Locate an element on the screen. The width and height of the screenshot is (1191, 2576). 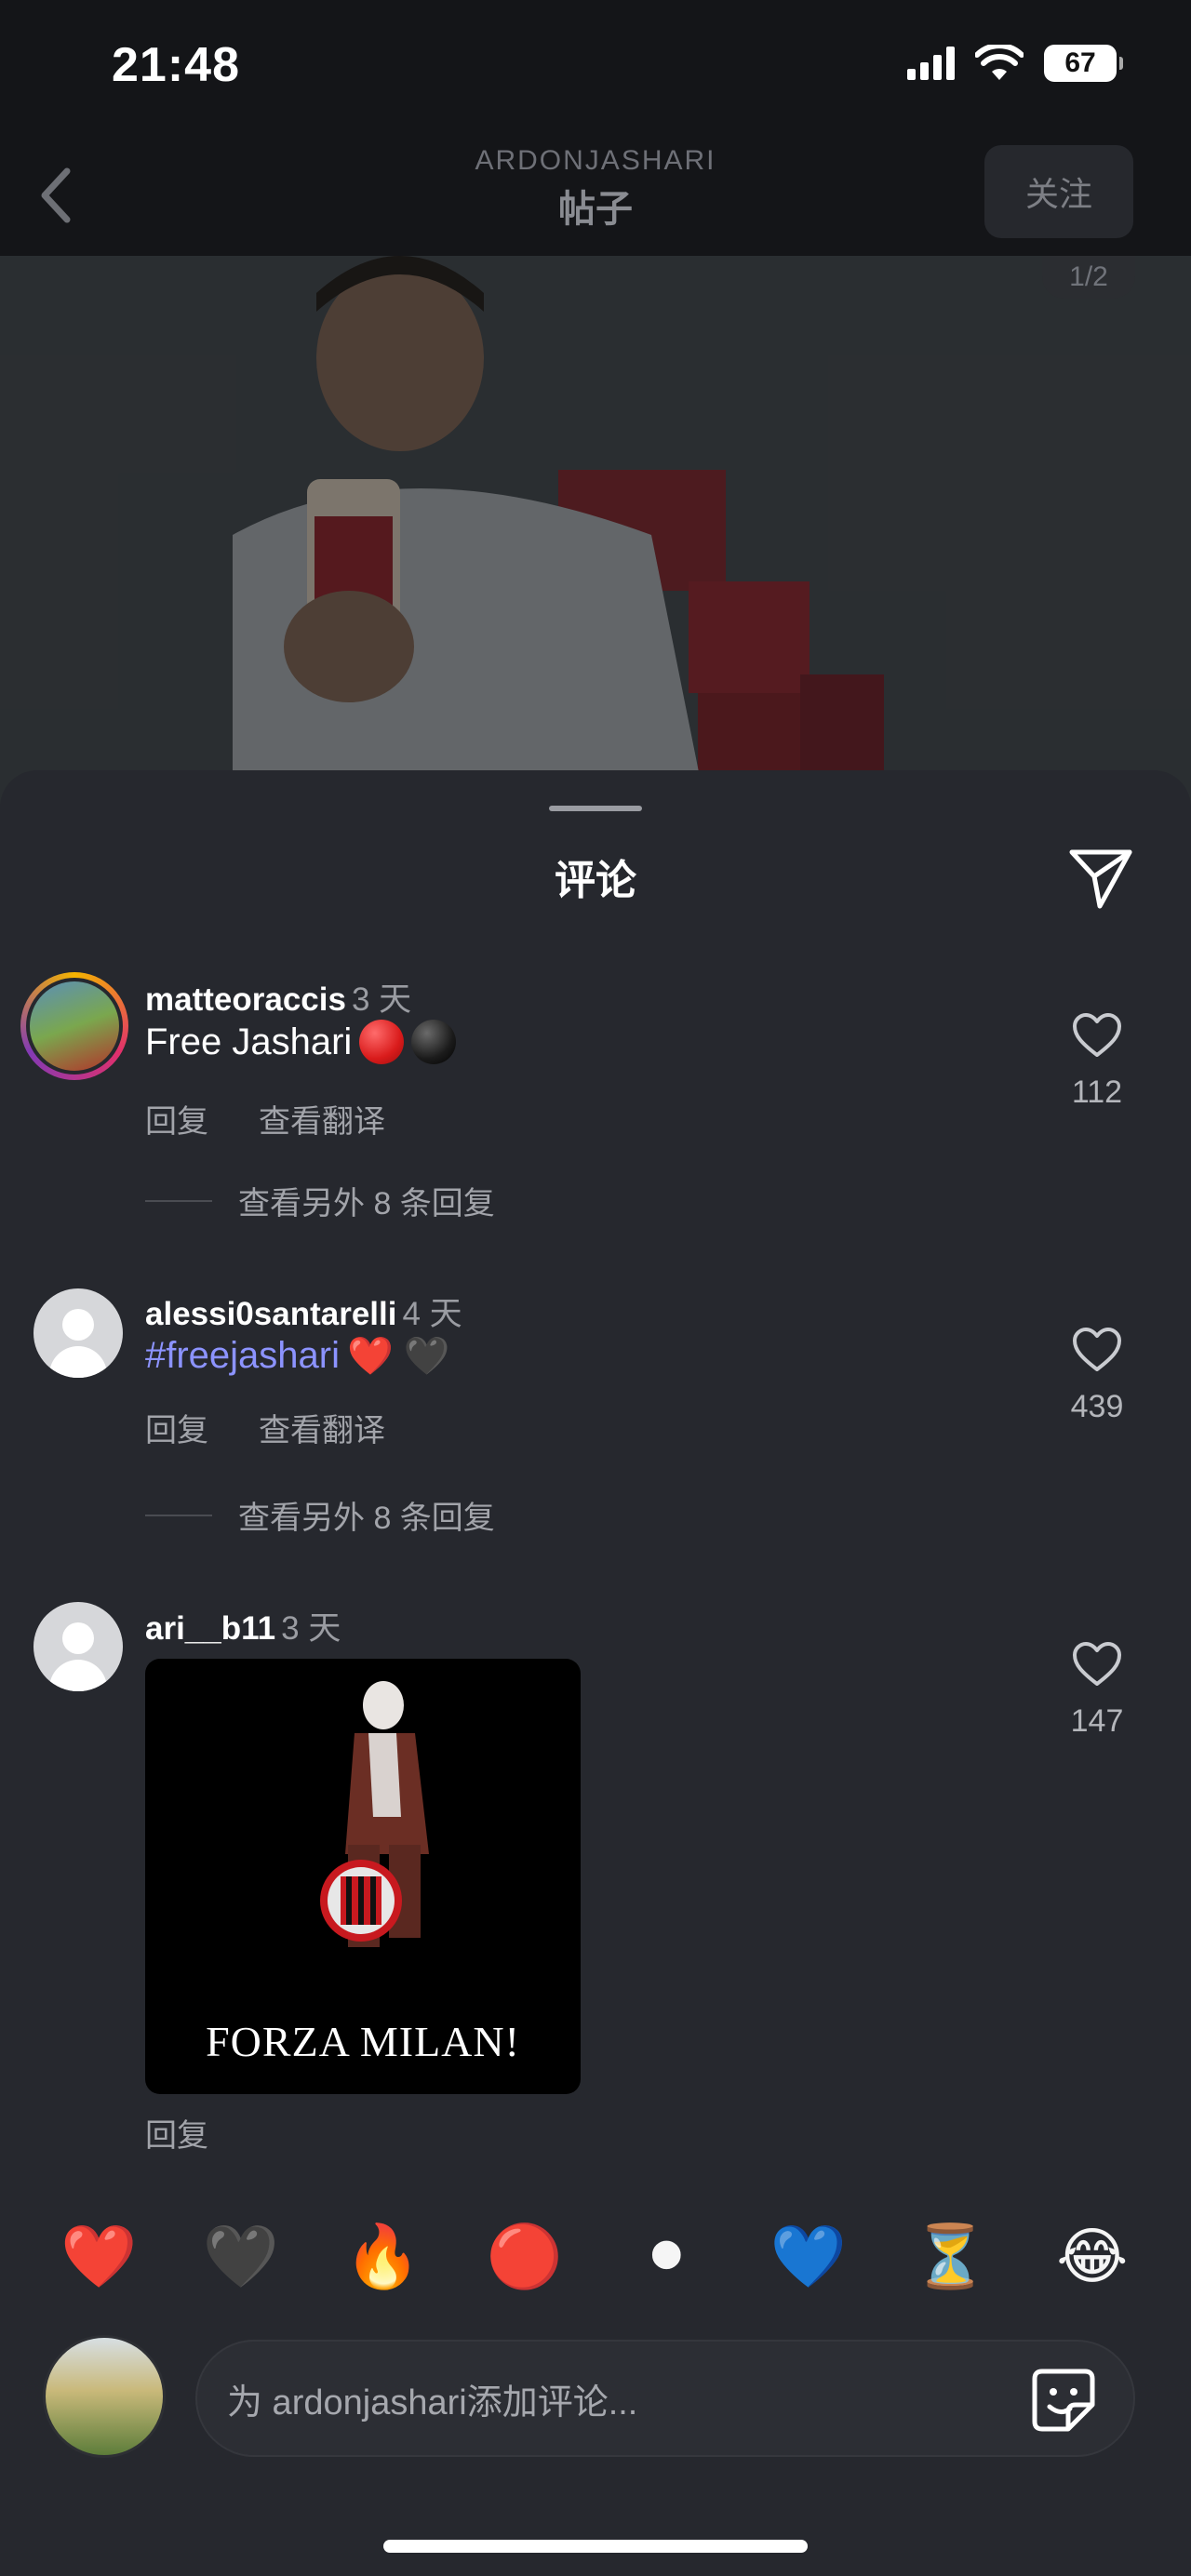
status-bar: 21:48 67 is located at coordinates (595, 70).